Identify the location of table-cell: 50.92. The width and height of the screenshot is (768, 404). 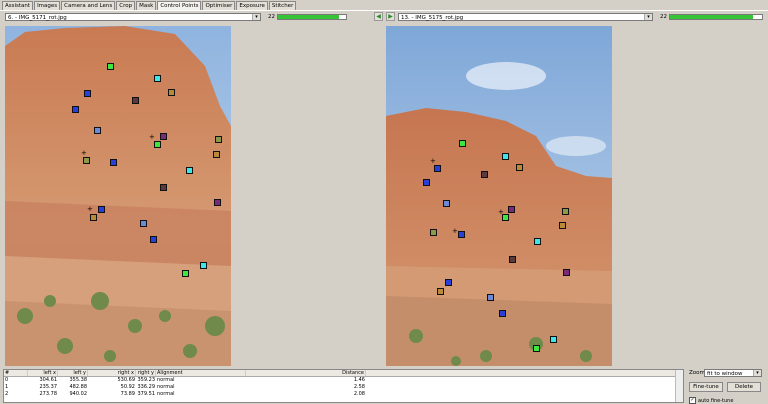
(127, 387).